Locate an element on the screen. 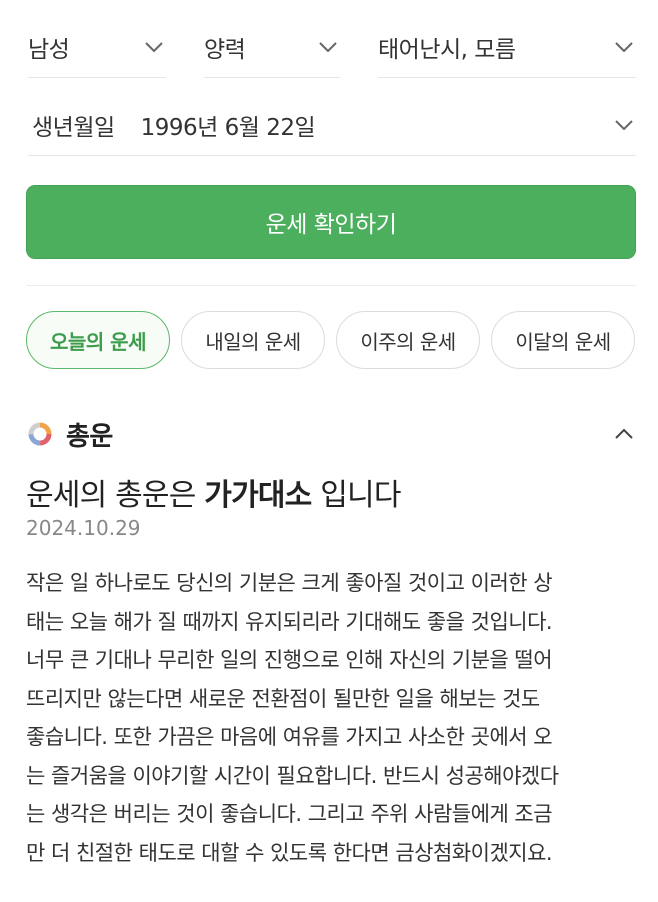  tab-today: 오늘의 운세 is located at coordinates (98, 340).